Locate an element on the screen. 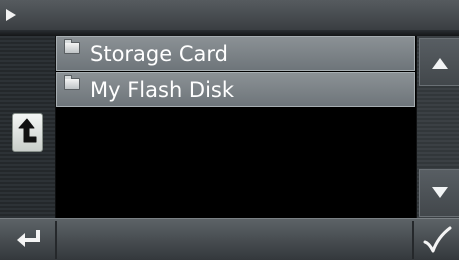 The height and width of the screenshot is (260, 459). list-item: My Flash Disk is located at coordinates (235, 89).